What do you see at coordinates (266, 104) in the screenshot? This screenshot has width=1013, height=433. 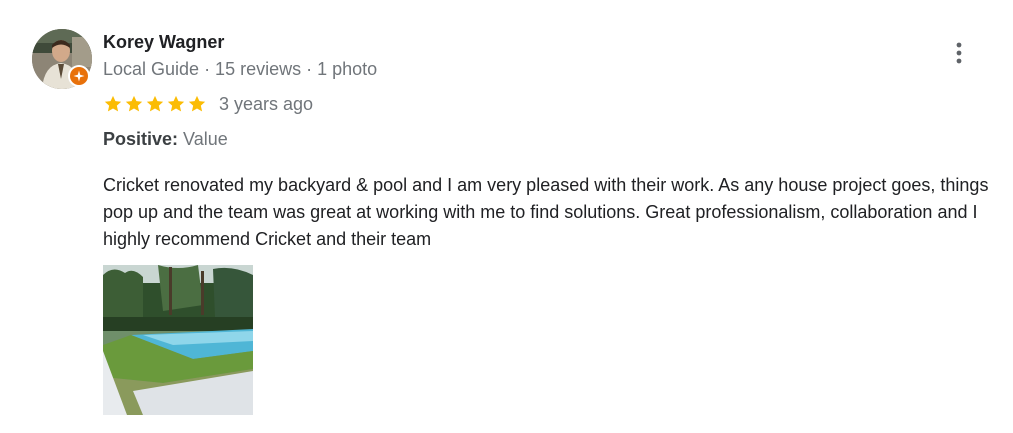 I see `review-date: 3 years ago` at bounding box center [266, 104].